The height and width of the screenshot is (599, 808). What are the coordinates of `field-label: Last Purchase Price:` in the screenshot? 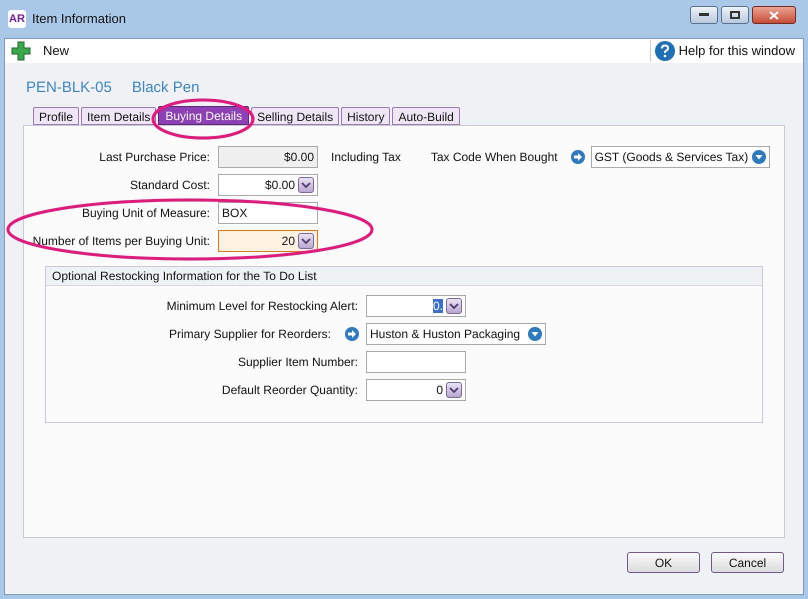 It's located at (154, 157).